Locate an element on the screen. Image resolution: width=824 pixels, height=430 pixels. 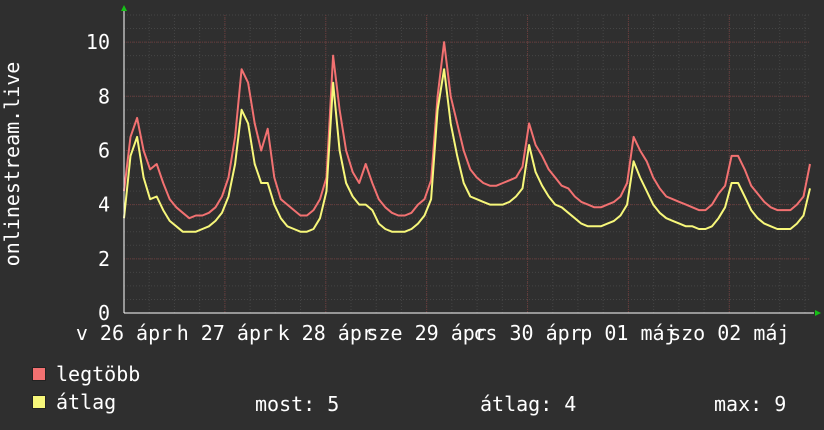
x-tick-label: cs 30 ápr is located at coordinates (527, 333).